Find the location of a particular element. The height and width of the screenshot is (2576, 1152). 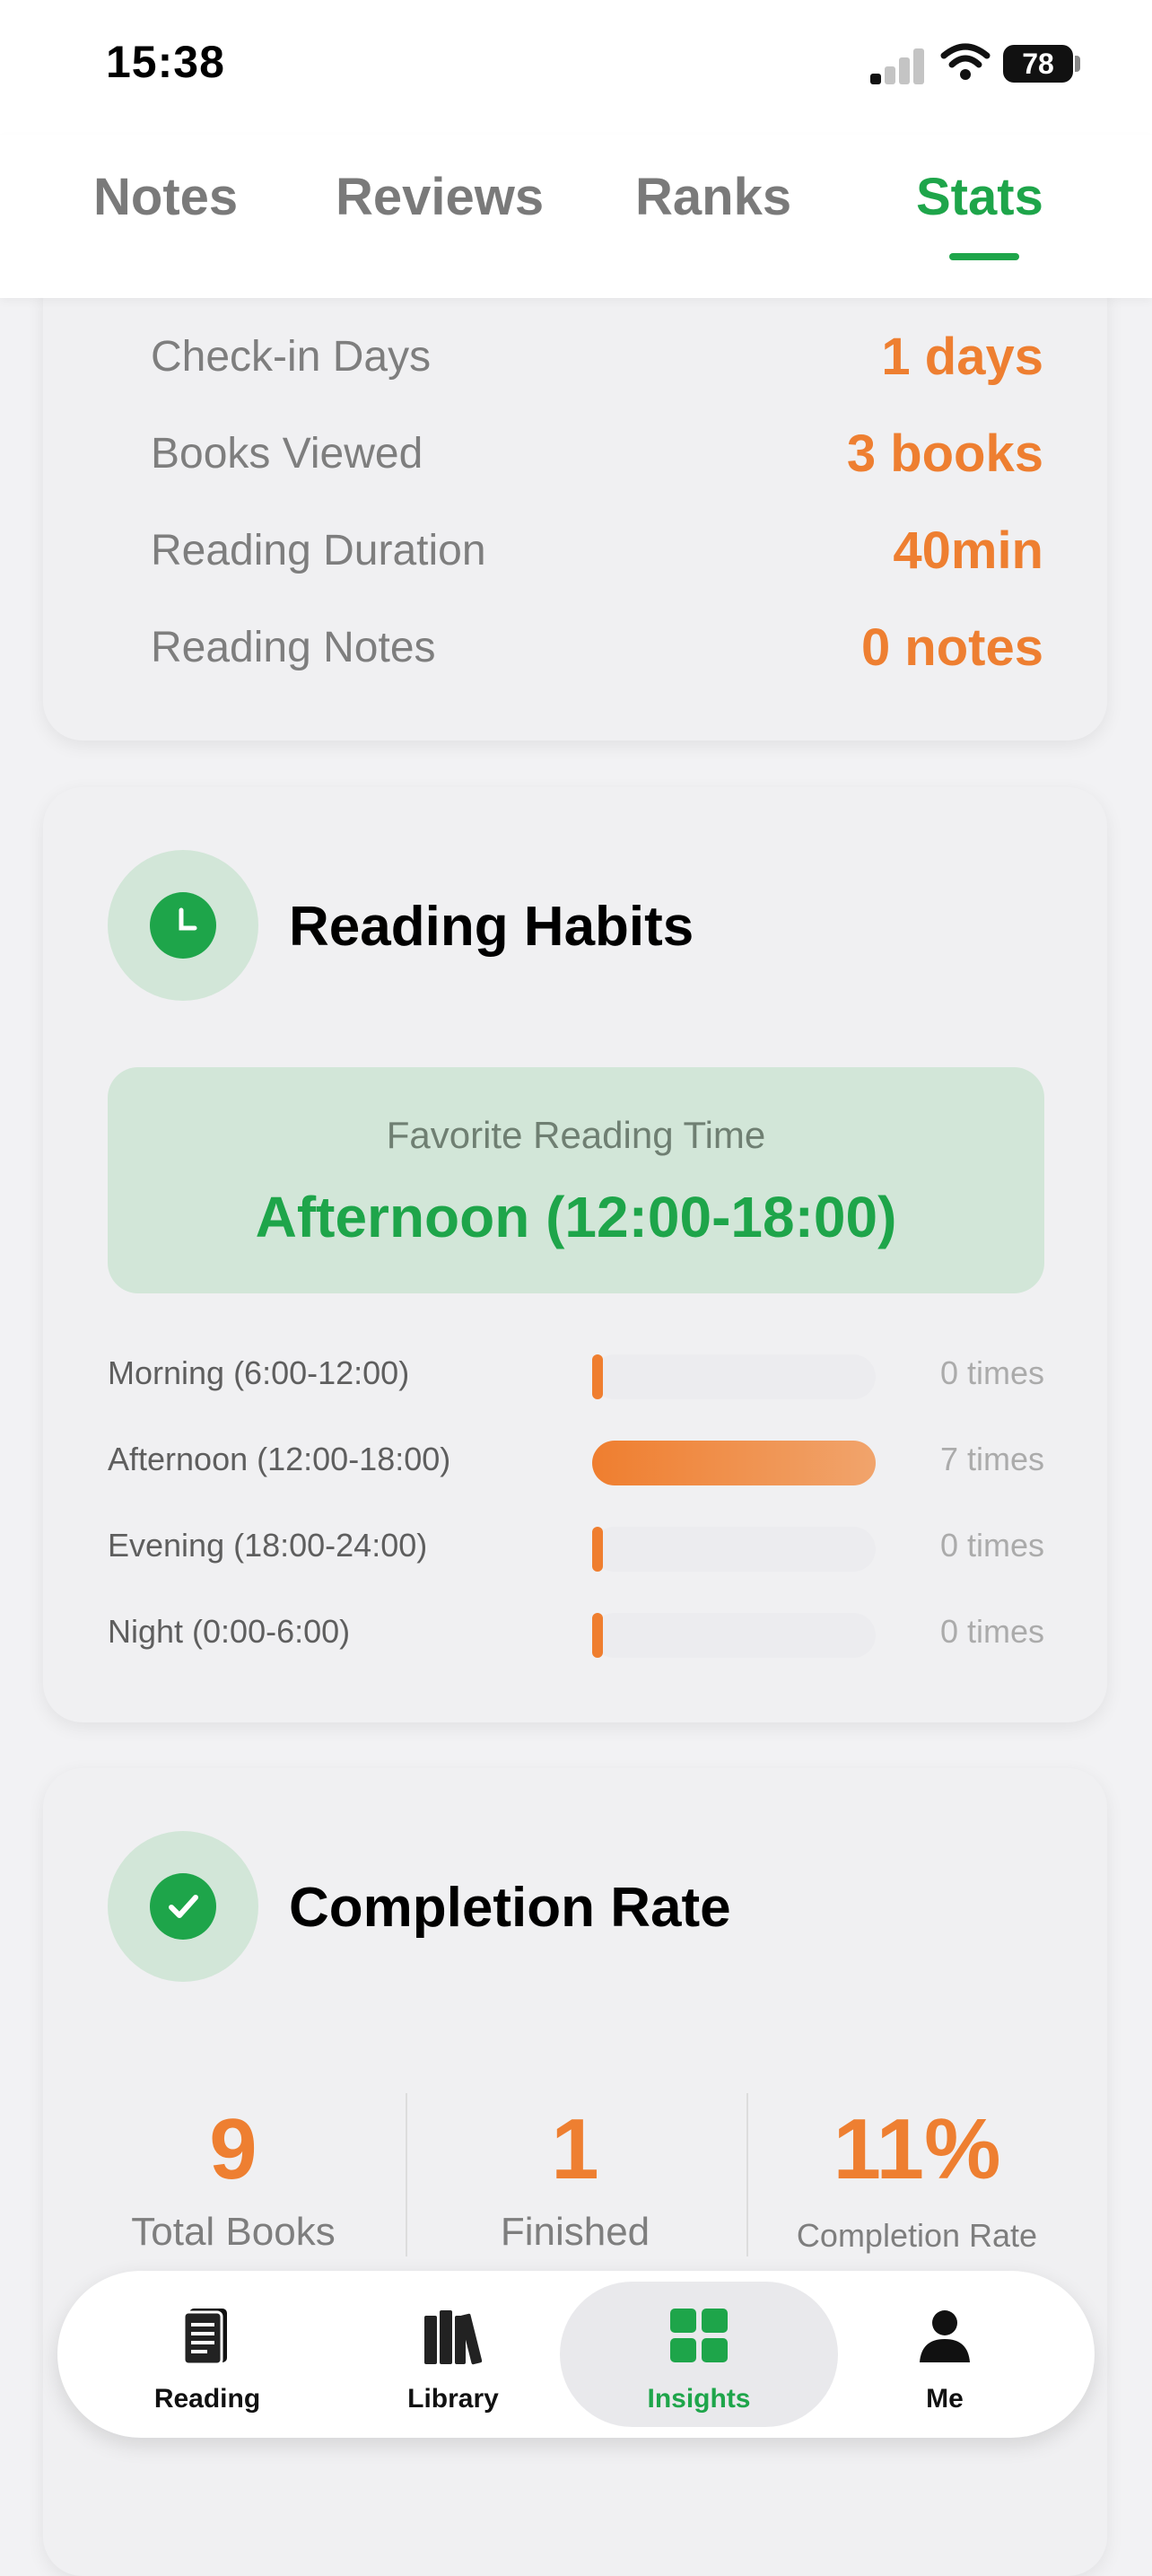

nav-label: Insights is located at coordinates (699, 2399).